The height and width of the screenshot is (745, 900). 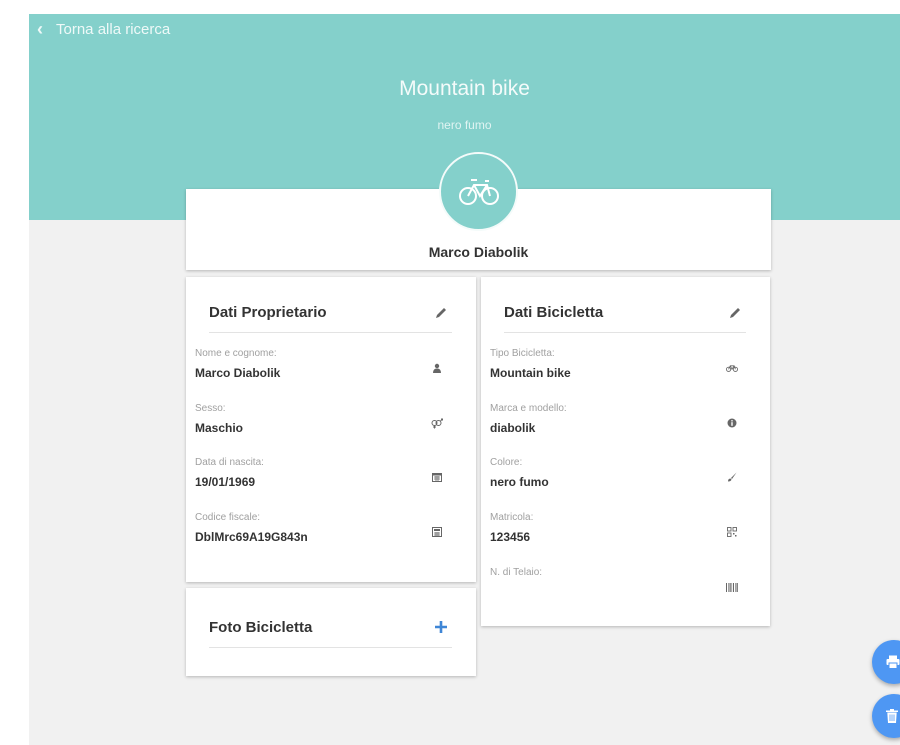 What do you see at coordinates (732, 423) in the screenshot?
I see `info-icon` at bounding box center [732, 423].